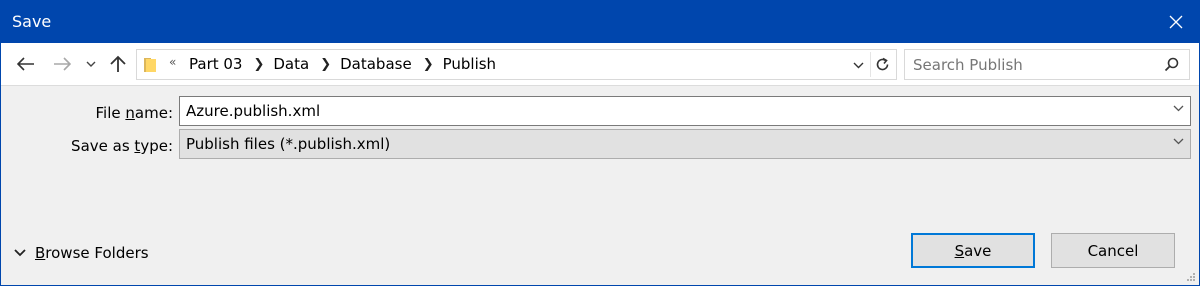  I want to click on breadcrumb-item: Publish, so click(469, 64).